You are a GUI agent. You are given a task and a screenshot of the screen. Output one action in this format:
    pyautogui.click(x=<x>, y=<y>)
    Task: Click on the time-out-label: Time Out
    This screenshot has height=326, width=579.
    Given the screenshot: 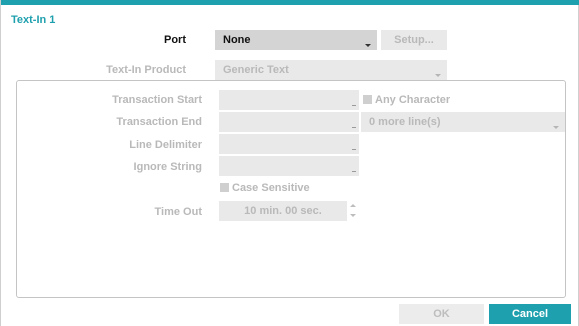 What is the action you would take?
    pyautogui.click(x=178, y=212)
    